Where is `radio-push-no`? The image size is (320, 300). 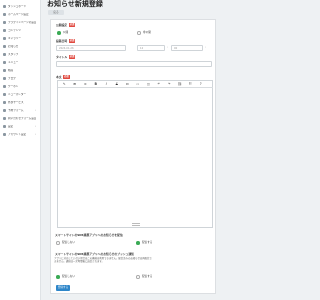 radio-push-no is located at coordinates (58, 277).